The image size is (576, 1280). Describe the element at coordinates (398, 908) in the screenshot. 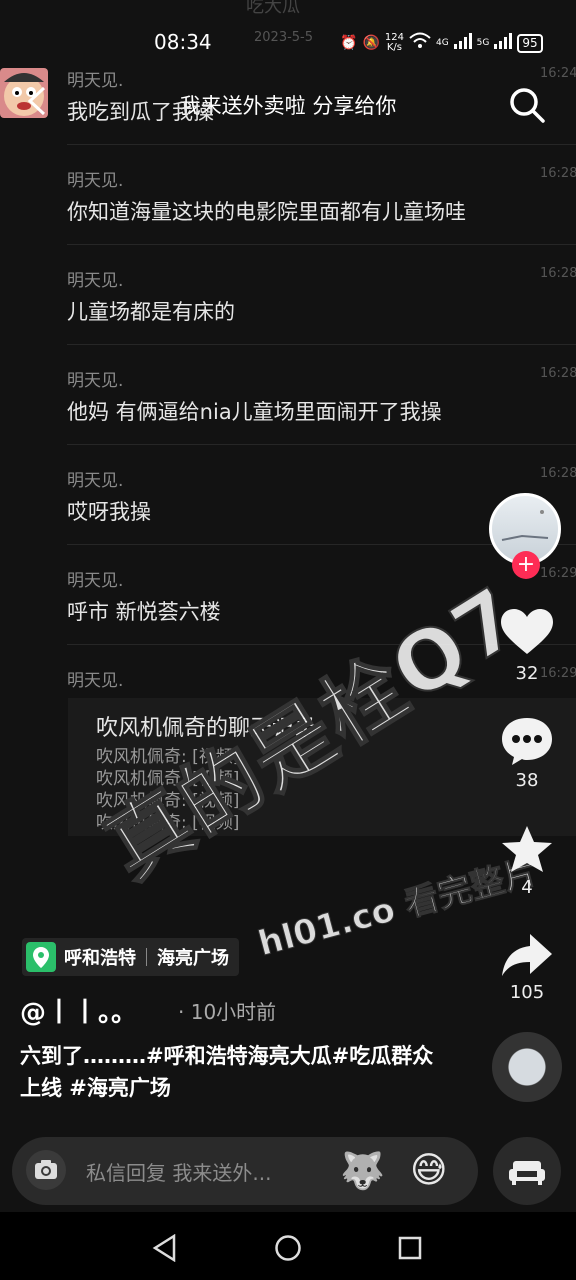

I see `watermark-site: hl01.co 看完整片` at that location.